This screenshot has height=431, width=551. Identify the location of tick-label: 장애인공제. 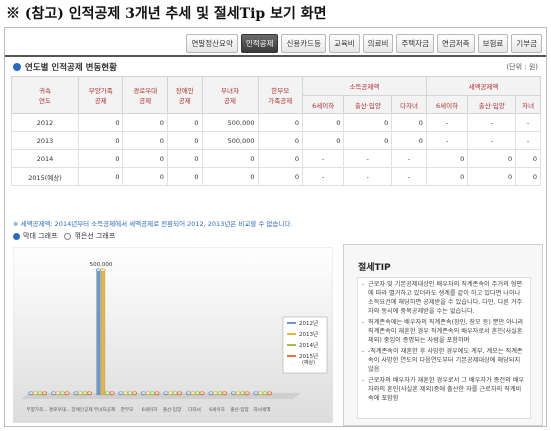
(81, 409).